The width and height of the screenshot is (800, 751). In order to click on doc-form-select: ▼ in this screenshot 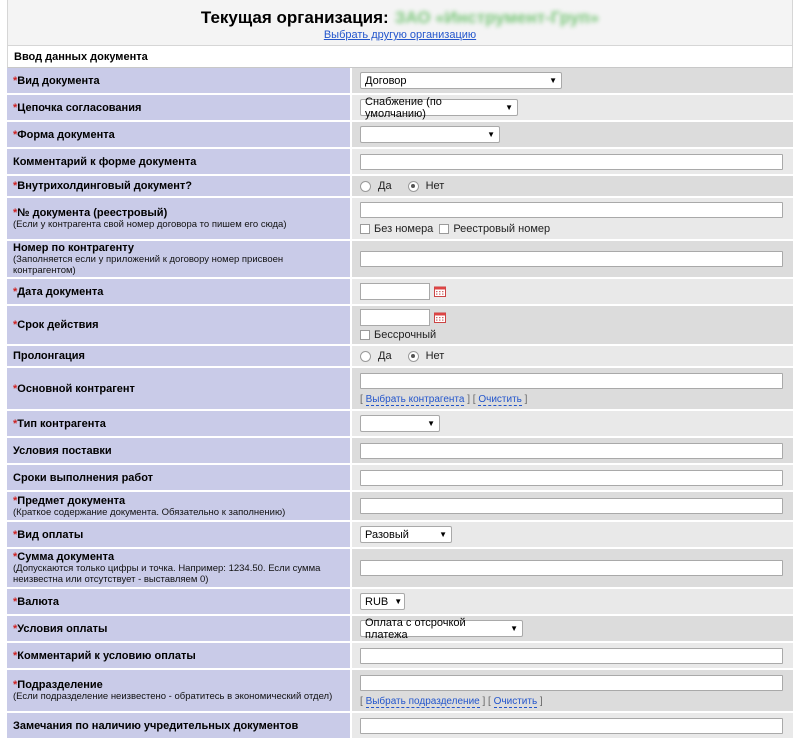, I will do `click(430, 134)`.